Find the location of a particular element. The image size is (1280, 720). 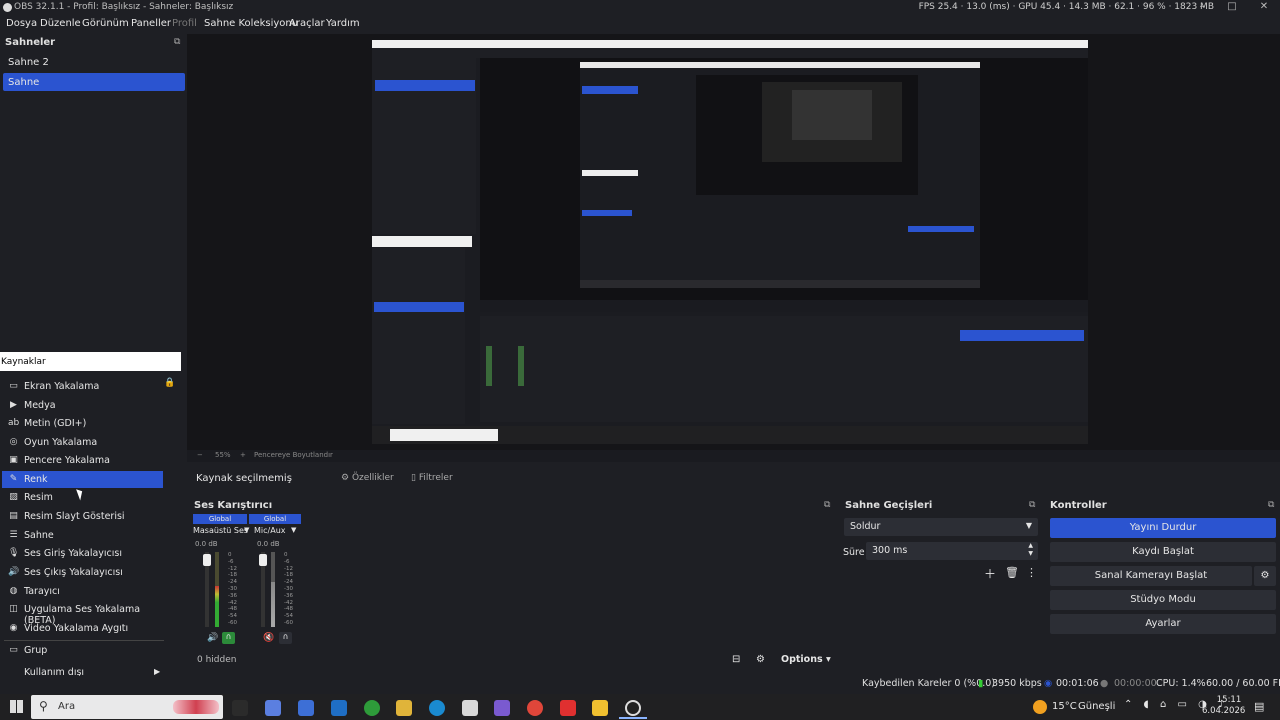

zoom-out-icon: − is located at coordinates (200, 455).